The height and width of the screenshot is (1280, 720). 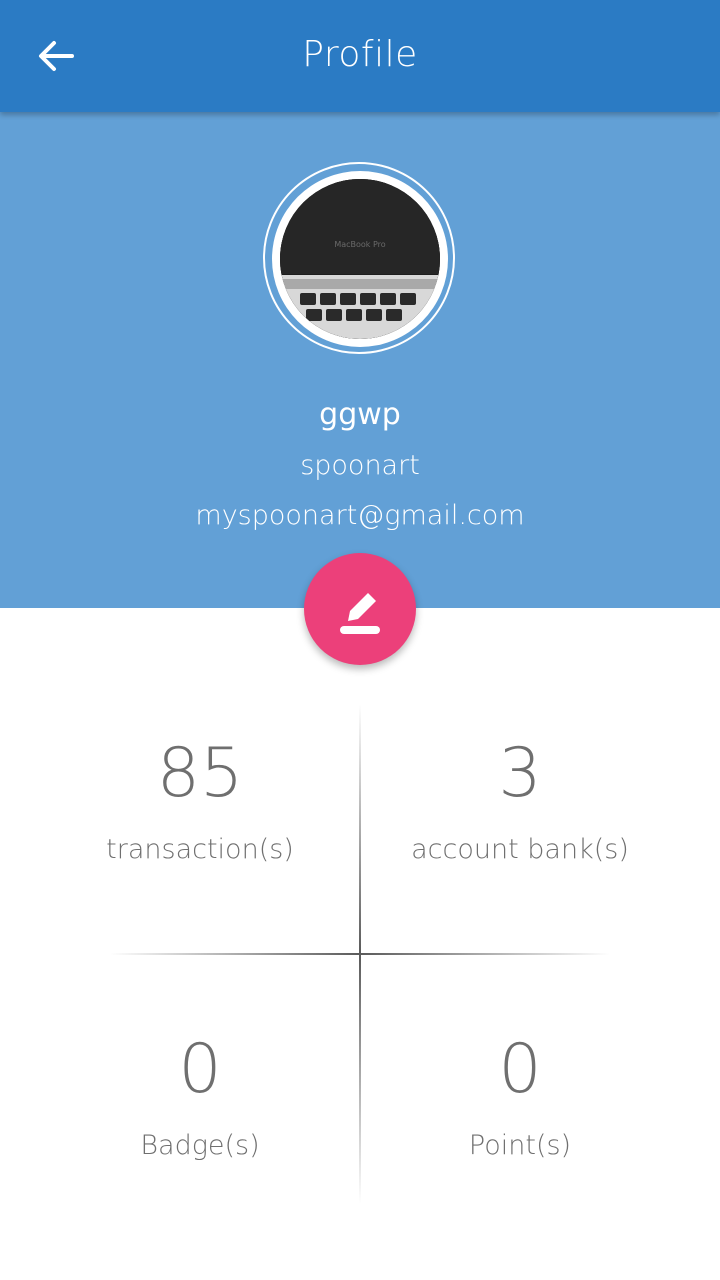 I want to click on profile-email: myspoonart@gmail.com, so click(x=360, y=515).